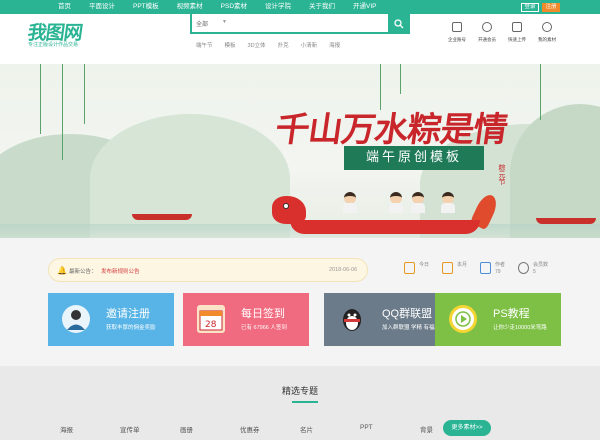 The image size is (600, 440). I want to click on nav-item-video: 视频素材, so click(190, 7).